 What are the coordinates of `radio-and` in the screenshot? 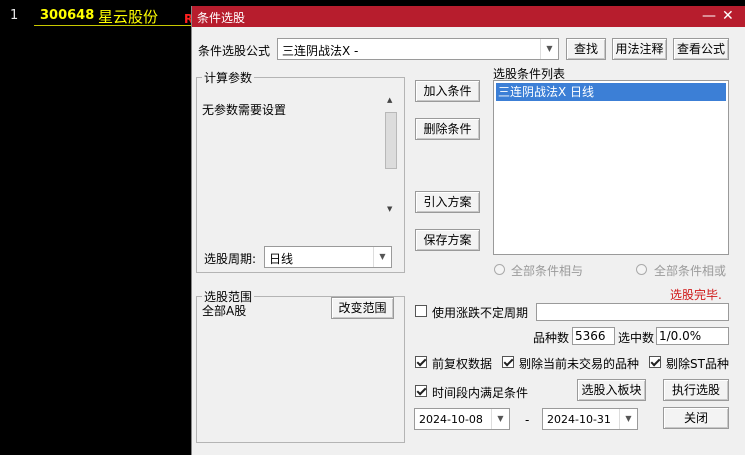 It's located at (499, 269).